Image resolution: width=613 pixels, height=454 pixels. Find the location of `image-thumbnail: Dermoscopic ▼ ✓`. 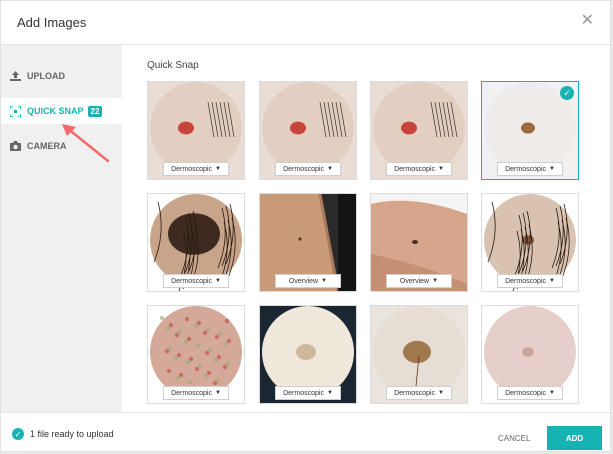

image-thumbnail: Dermoscopic ▼ ✓ is located at coordinates (530, 130).